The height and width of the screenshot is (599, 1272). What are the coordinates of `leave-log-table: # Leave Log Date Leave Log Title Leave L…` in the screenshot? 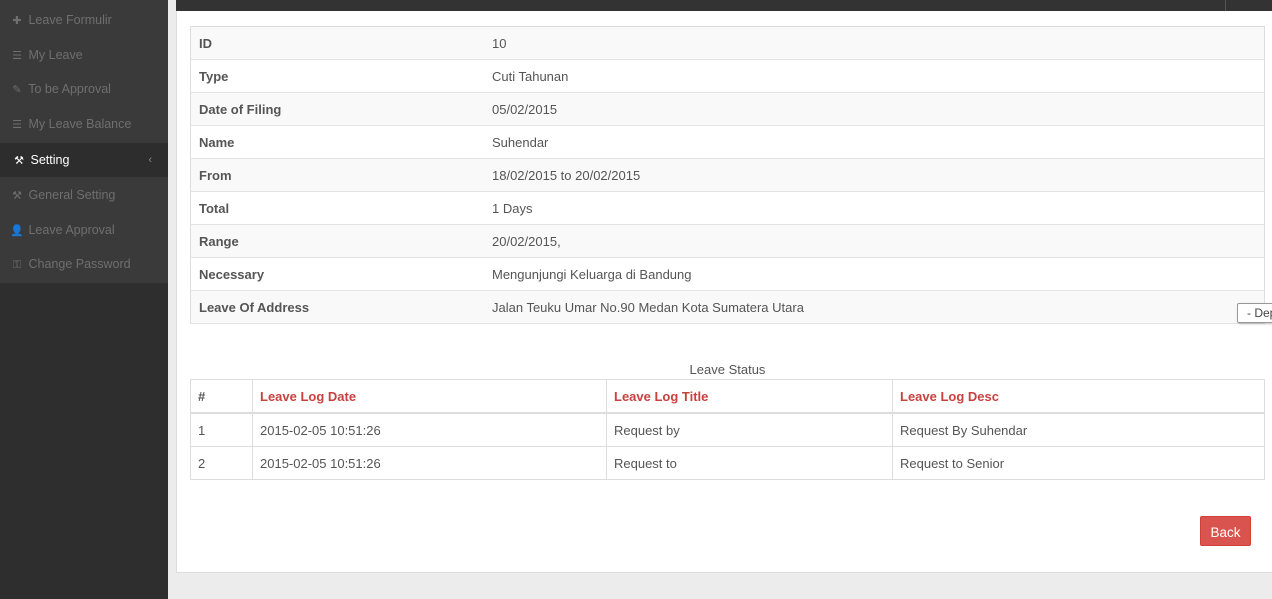 It's located at (727, 429).